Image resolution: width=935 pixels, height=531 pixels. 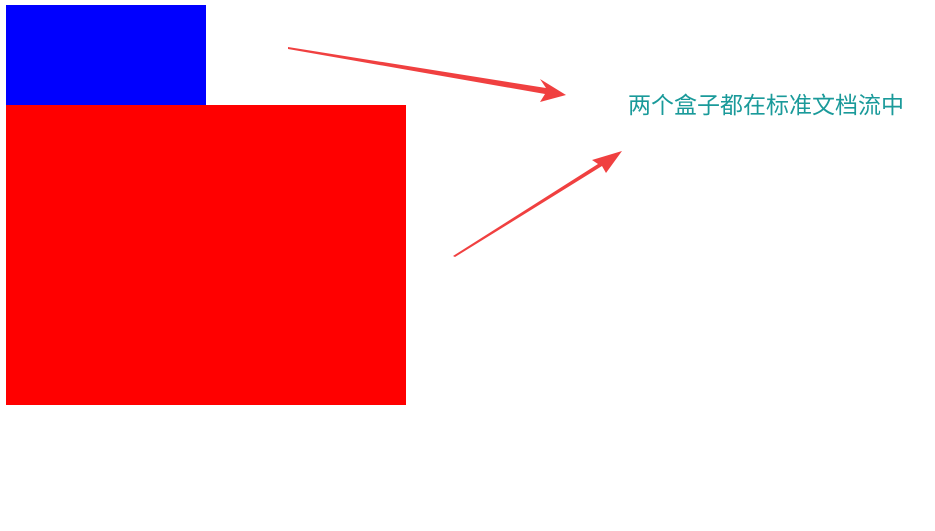 What do you see at coordinates (106, 55) in the screenshot?
I see `blue-box` at bounding box center [106, 55].